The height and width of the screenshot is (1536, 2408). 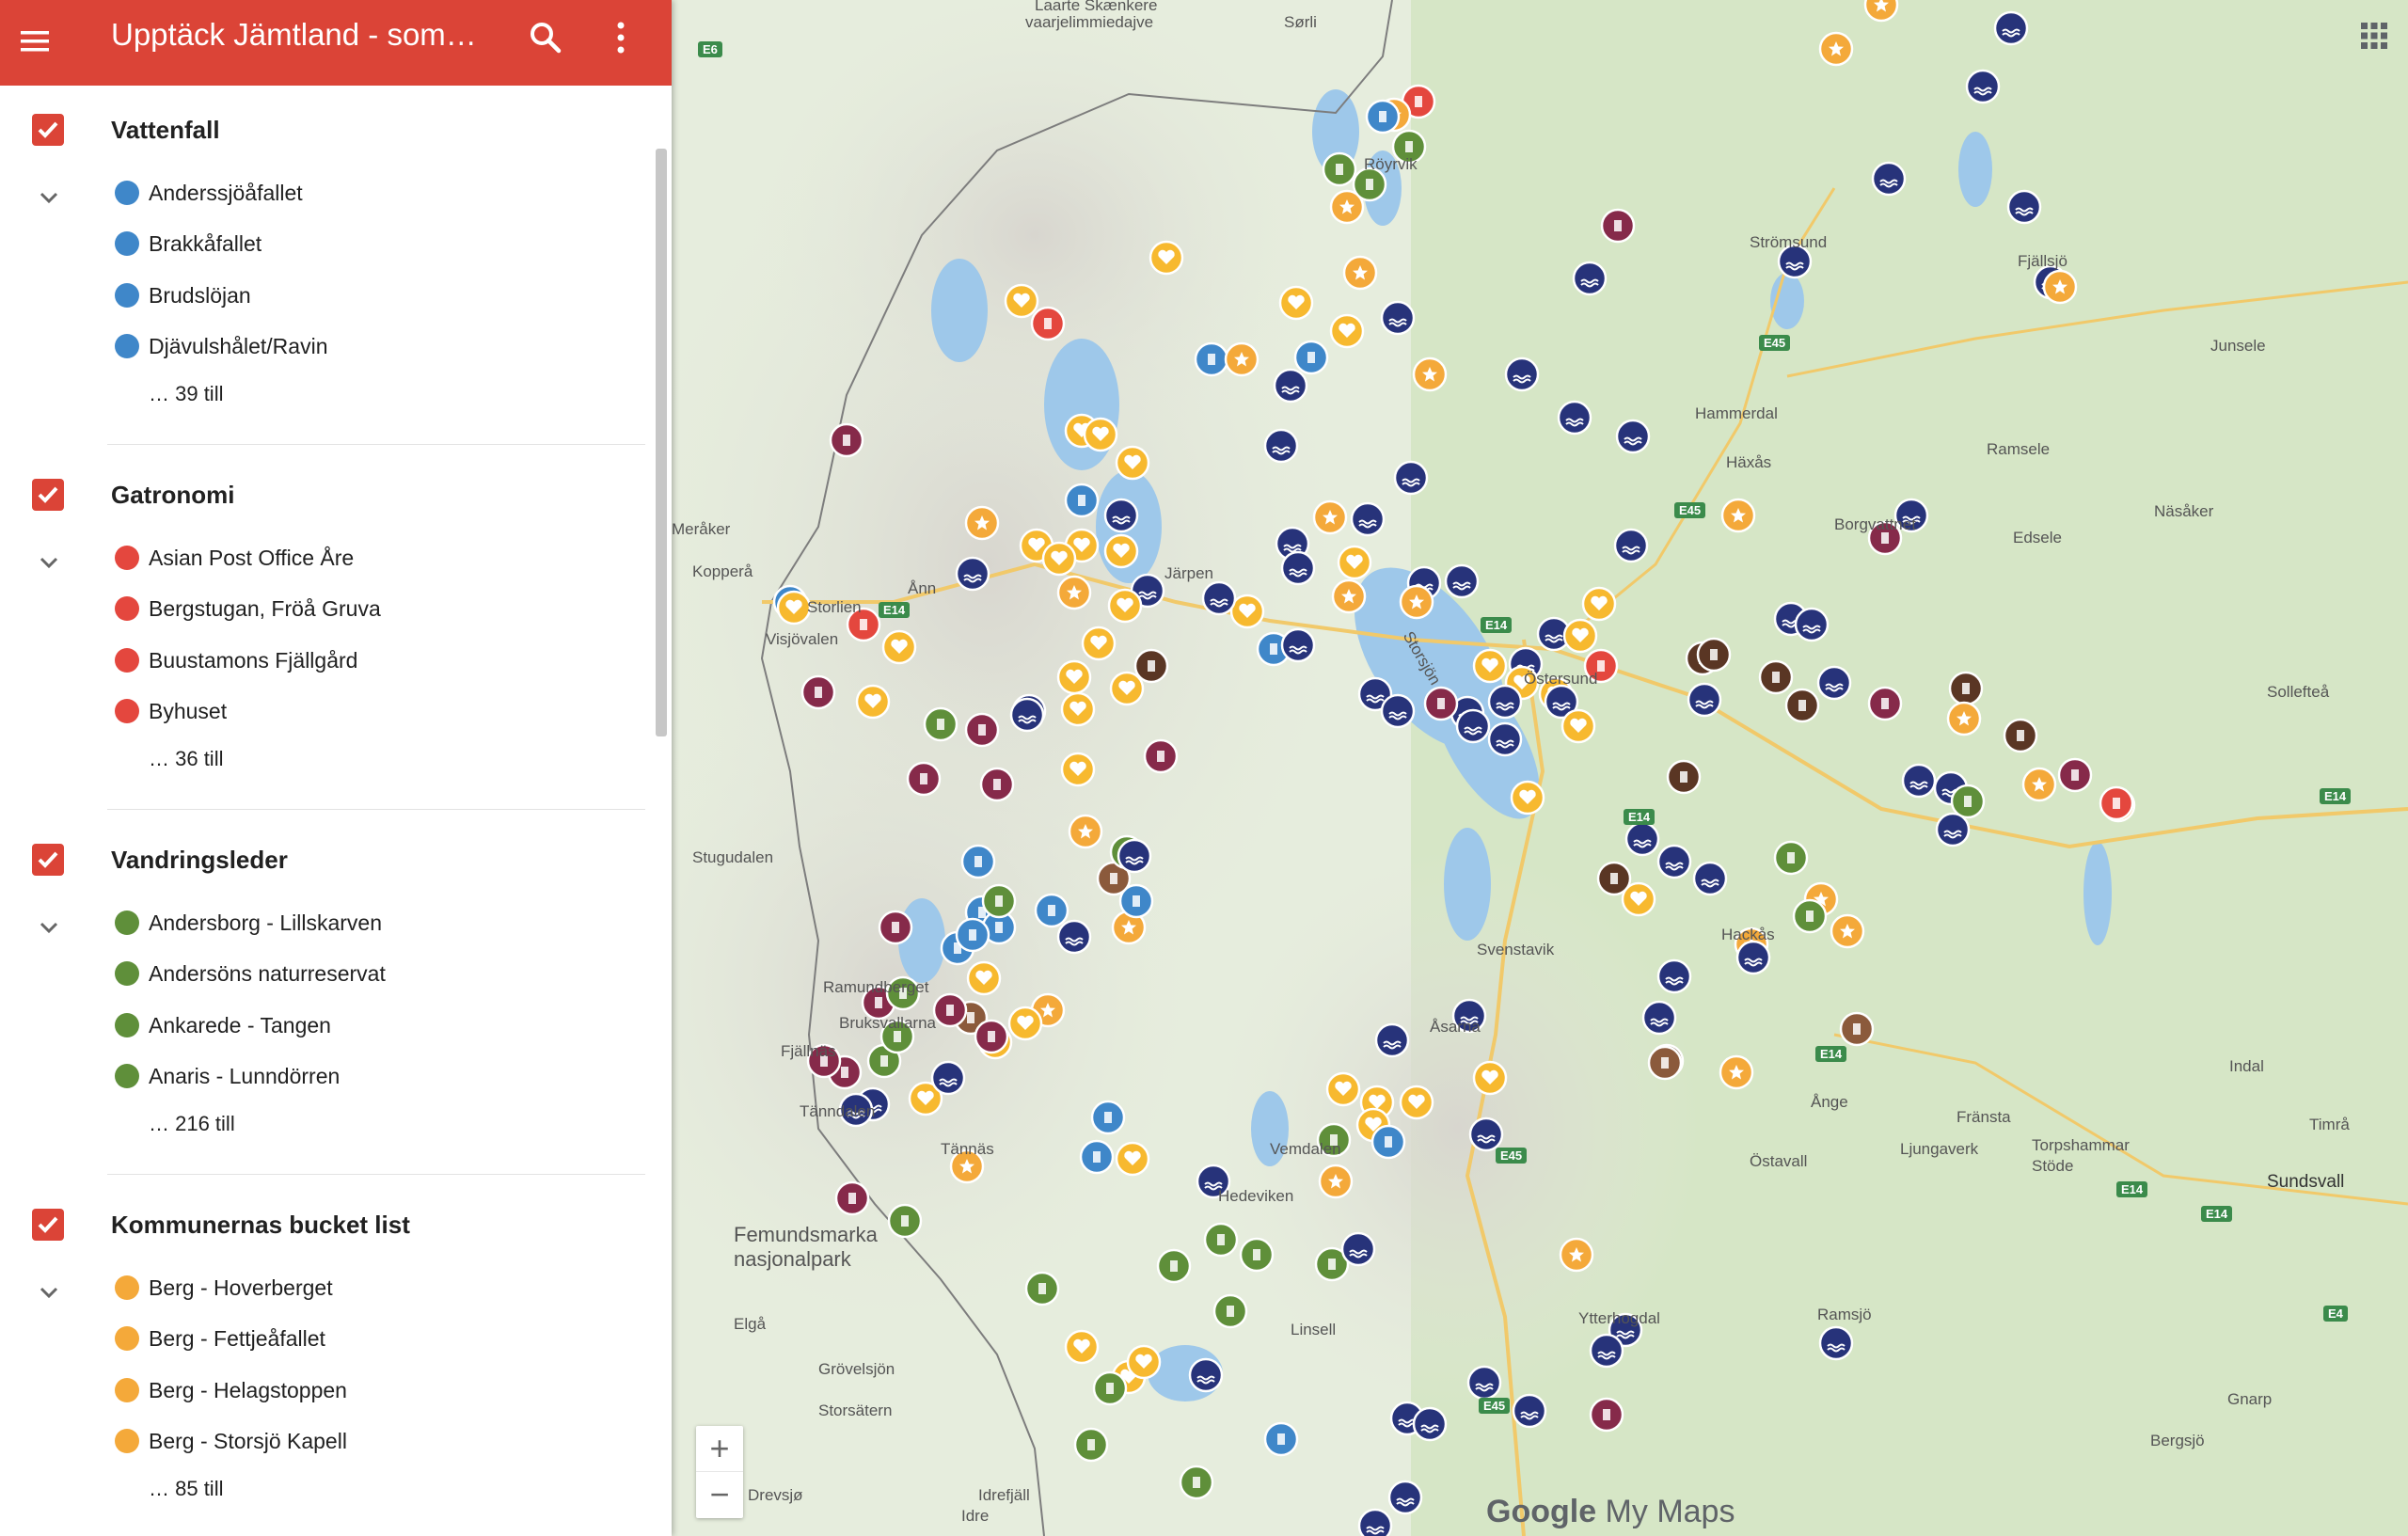 I want to click on layer-item: Brudslöjan, so click(x=183, y=295).